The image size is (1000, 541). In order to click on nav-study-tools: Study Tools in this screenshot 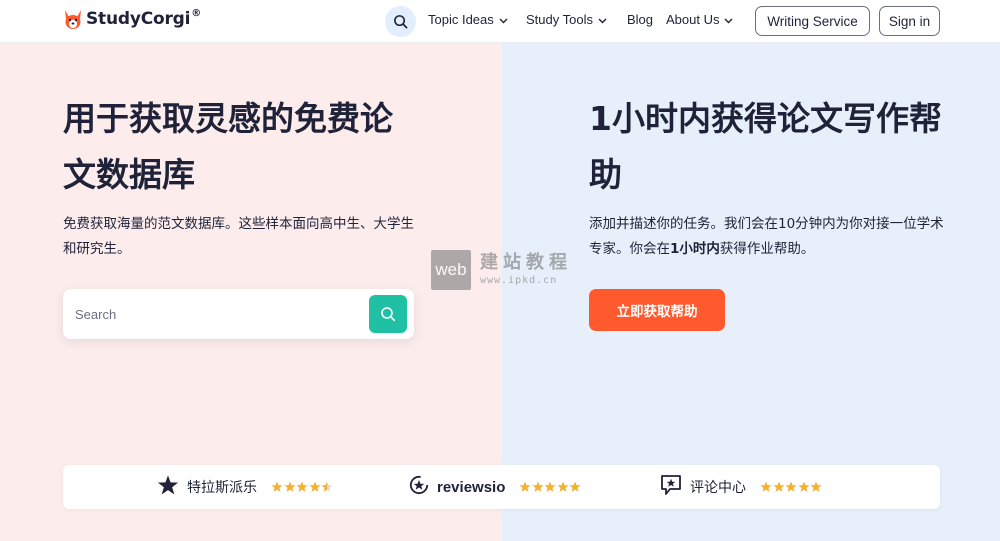, I will do `click(566, 19)`.